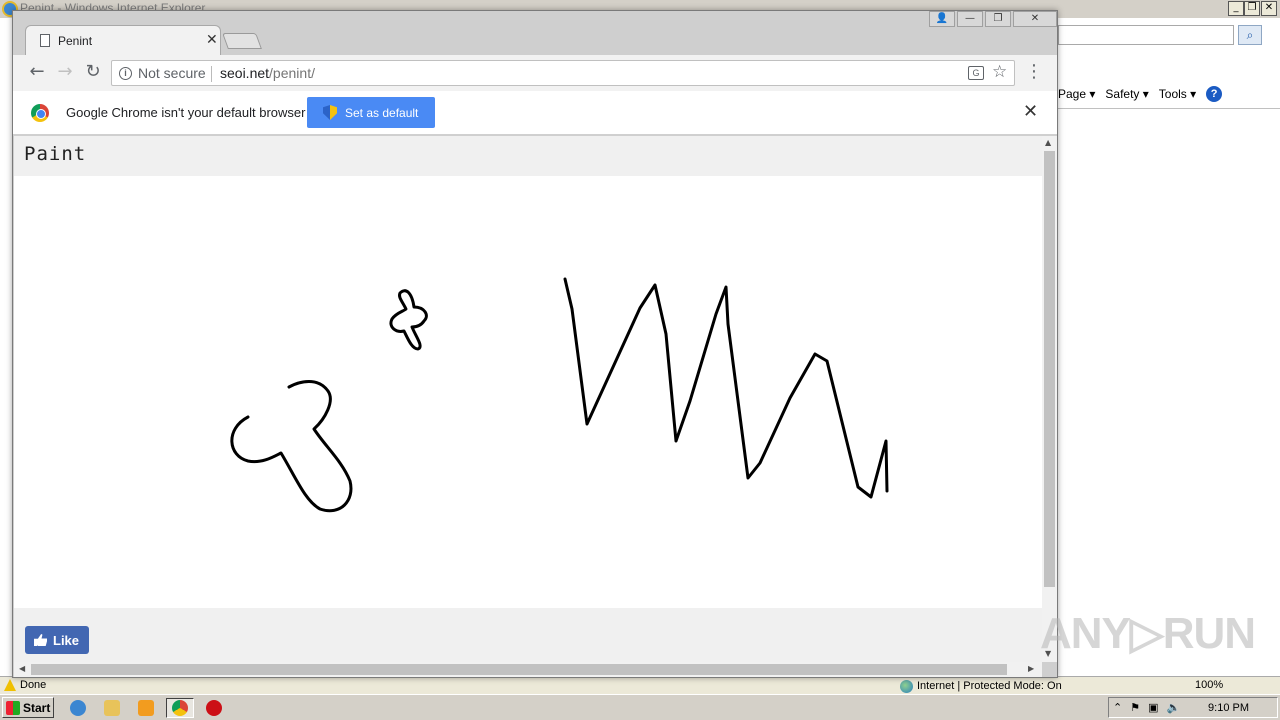 Image resolution: width=1280 pixels, height=720 pixels. I want to click on ie-page-menu: Page ▾, so click(1076, 94).